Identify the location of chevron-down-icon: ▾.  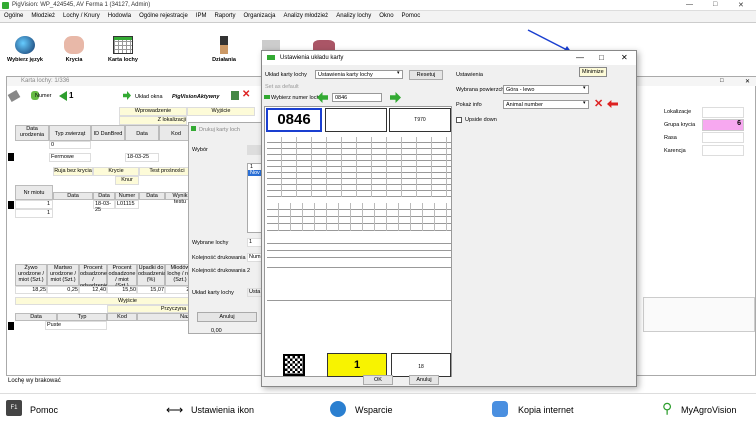
(398, 73).